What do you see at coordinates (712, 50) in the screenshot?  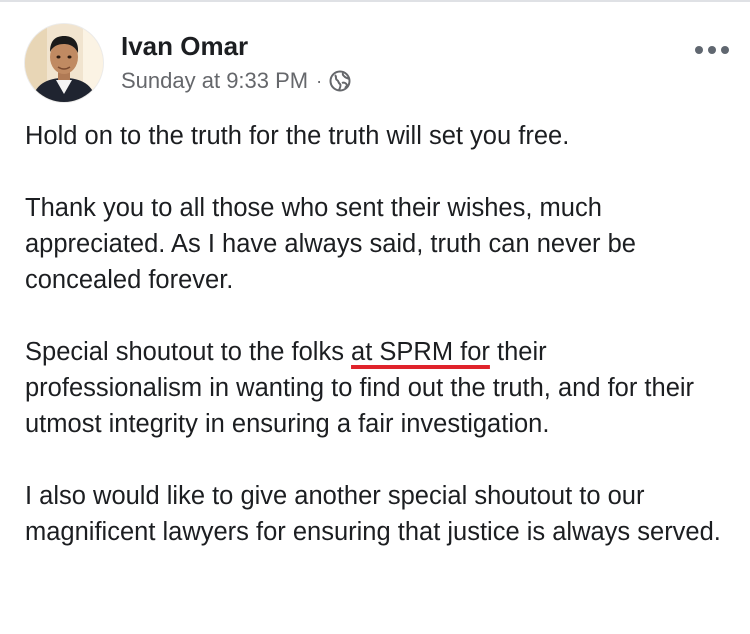 I see `more-options-button` at bounding box center [712, 50].